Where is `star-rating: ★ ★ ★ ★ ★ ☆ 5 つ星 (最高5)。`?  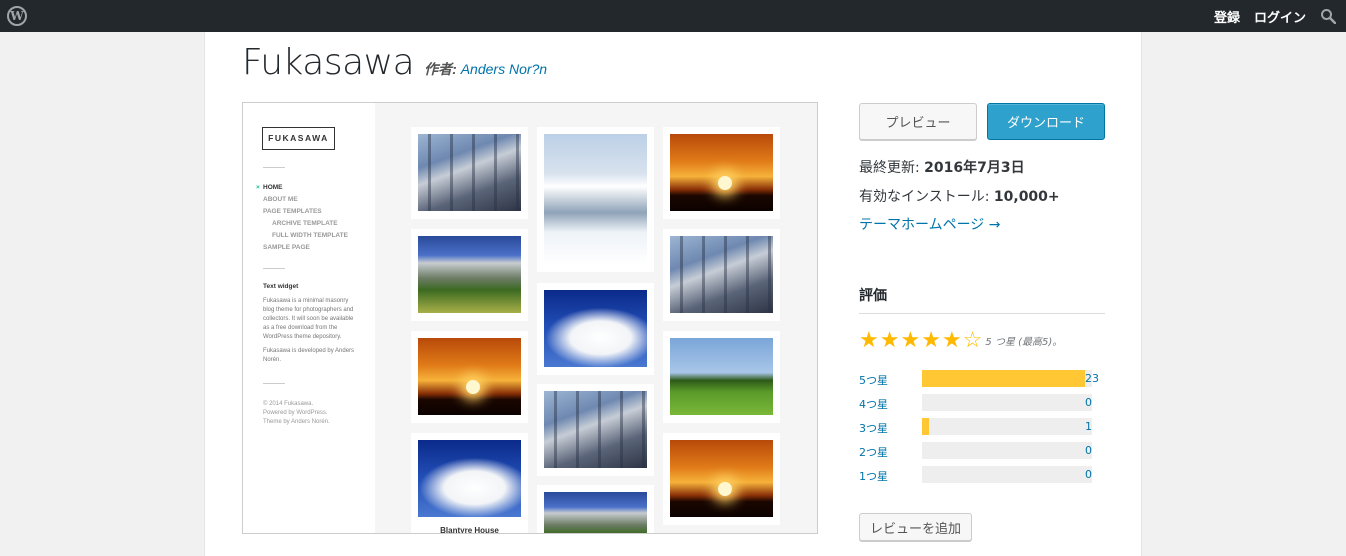
star-rating: ★ ★ ★ ★ ★ ☆ 5 つ星 (最高5)。 is located at coordinates (960, 340).